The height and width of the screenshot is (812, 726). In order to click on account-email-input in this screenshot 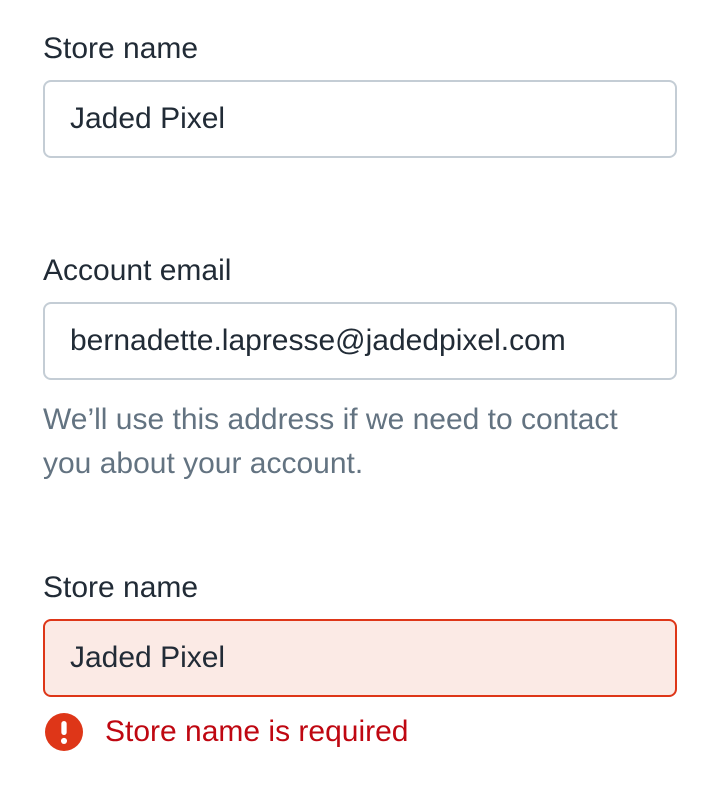, I will do `click(360, 341)`.